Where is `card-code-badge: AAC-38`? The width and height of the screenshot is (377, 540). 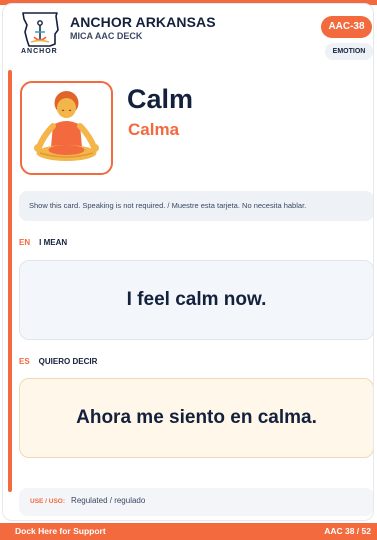
card-code-badge: AAC-38 is located at coordinates (346, 27).